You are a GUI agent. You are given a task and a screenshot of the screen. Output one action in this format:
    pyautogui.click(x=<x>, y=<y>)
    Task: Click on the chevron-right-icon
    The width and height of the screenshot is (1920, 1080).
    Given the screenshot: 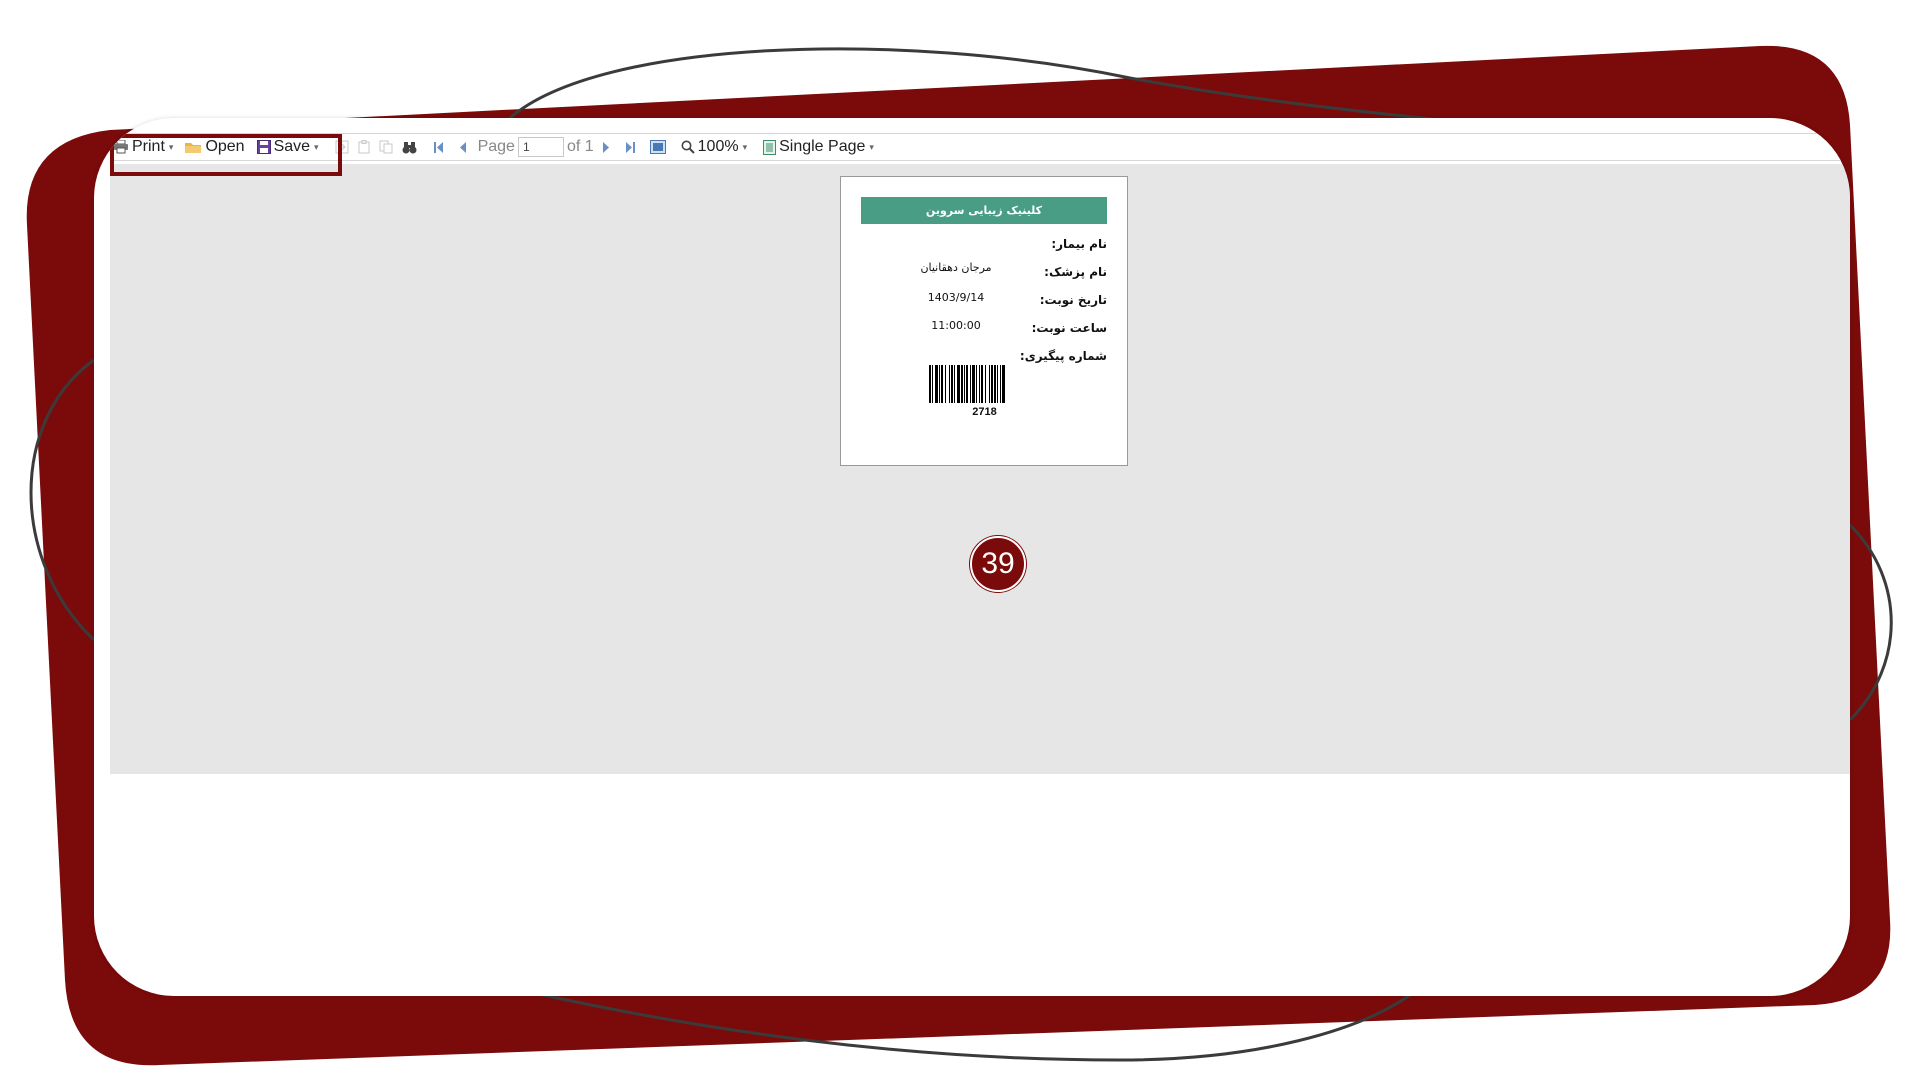 What is the action you would take?
    pyautogui.click(x=605, y=147)
    